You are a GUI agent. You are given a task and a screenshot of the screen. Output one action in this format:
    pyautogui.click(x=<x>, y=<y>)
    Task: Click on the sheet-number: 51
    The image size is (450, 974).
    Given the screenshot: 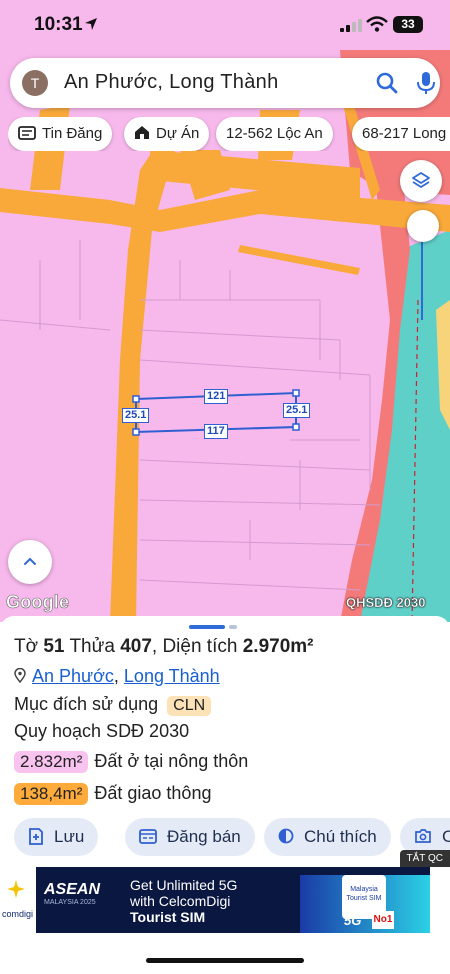 What is the action you would take?
    pyautogui.click(x=54, y=646)
    